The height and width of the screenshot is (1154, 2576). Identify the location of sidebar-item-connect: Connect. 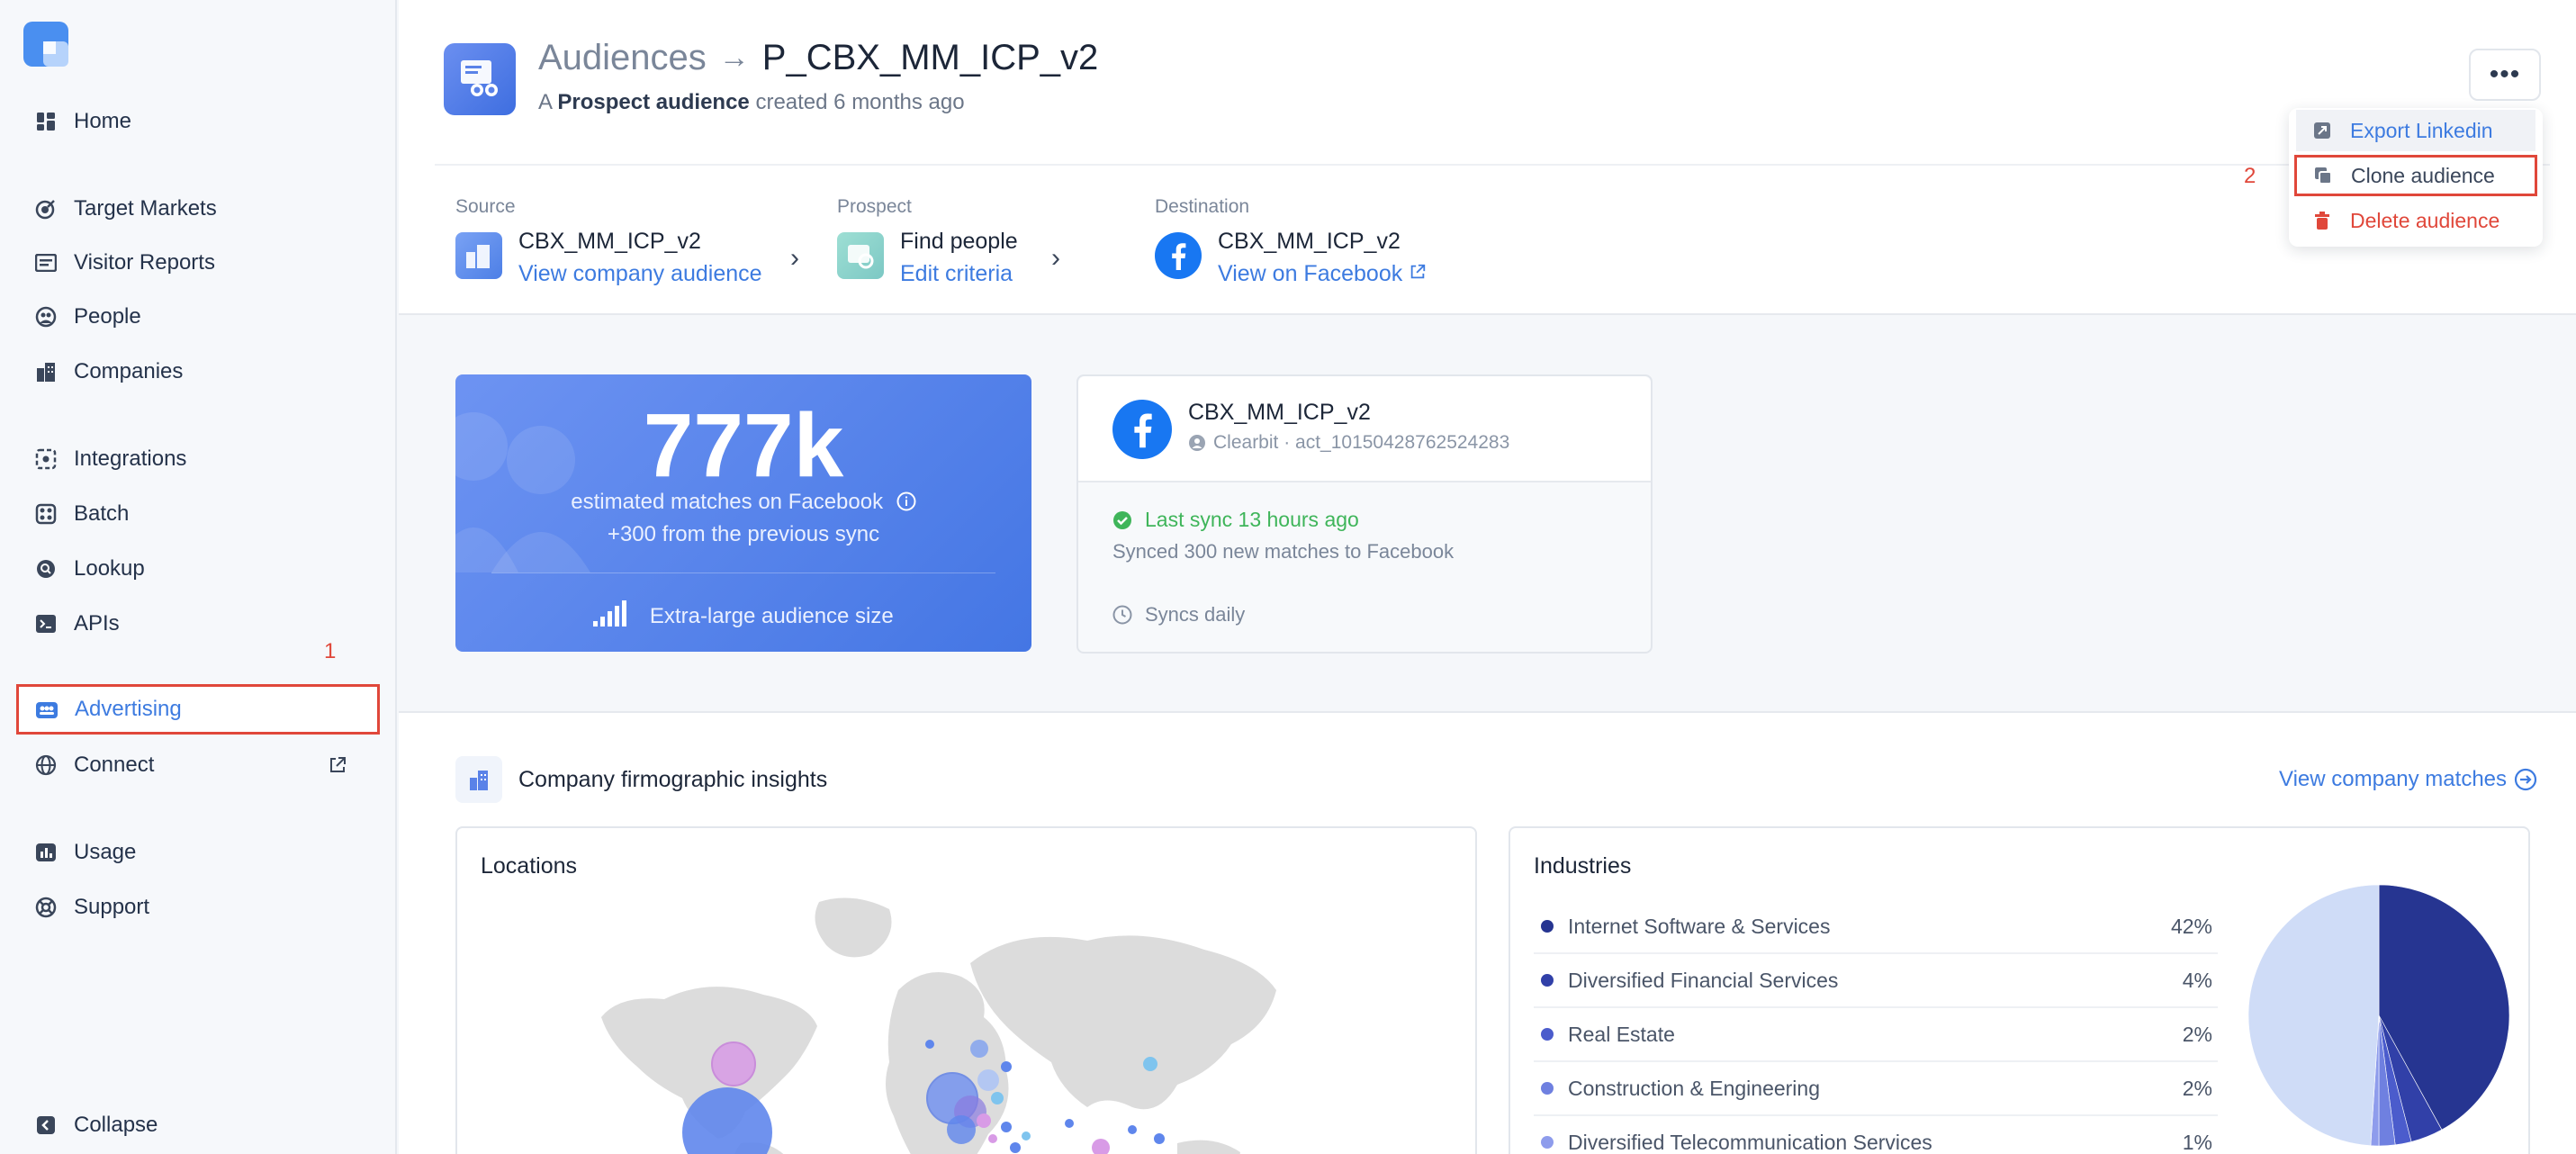
(198, 765).